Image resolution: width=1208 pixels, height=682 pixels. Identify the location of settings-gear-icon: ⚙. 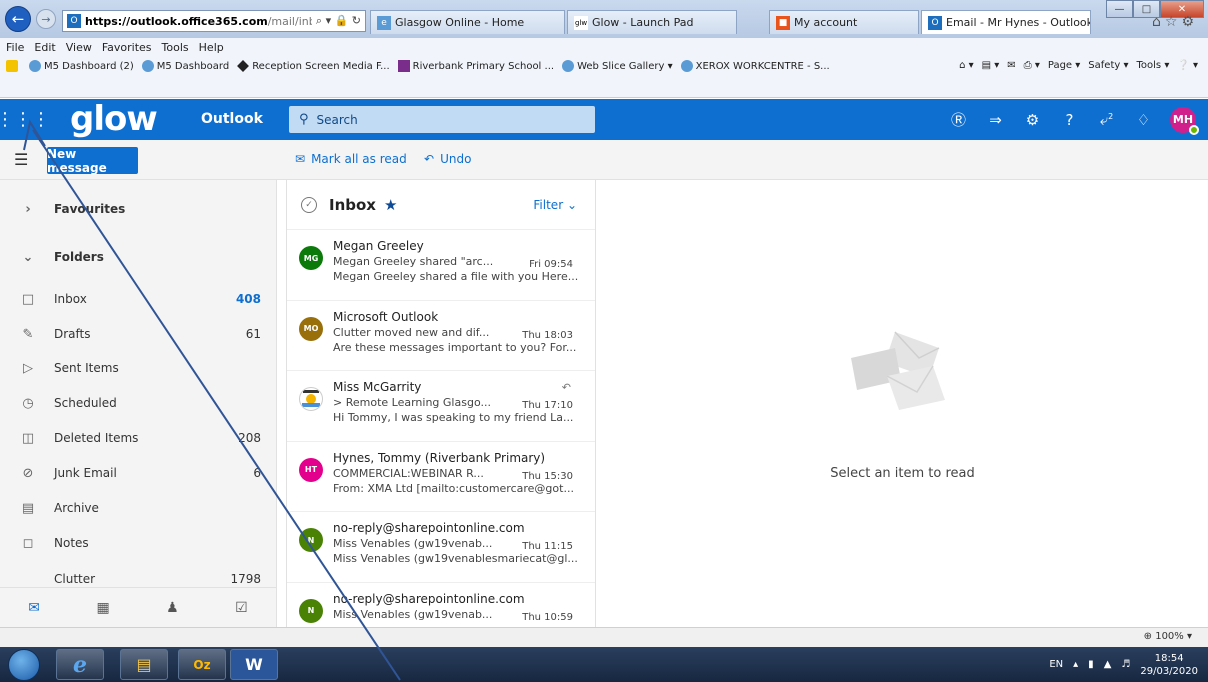
(1032, 120).